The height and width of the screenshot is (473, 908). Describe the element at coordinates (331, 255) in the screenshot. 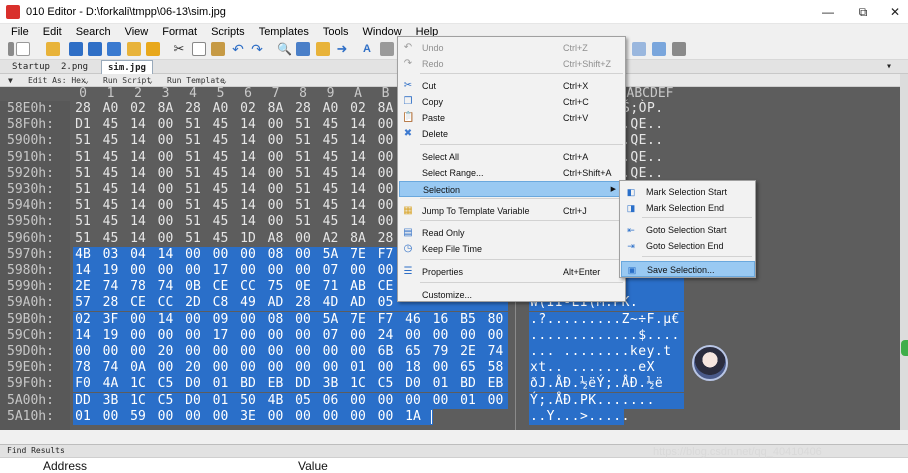

I see `hex-byte: 5A` at that location.